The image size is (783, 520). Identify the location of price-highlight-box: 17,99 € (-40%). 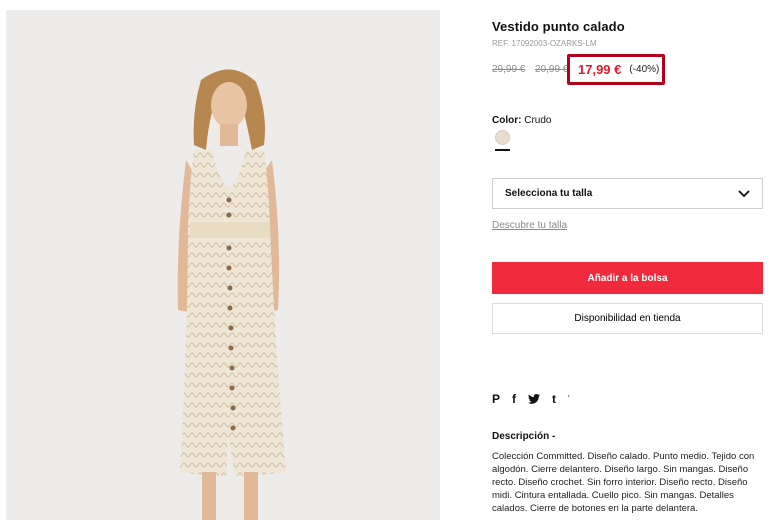
(616, 69).